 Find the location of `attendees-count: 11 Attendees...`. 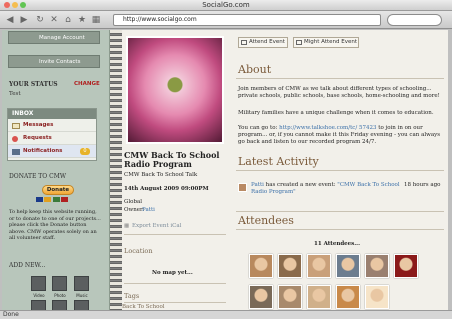

attendees-count: 11 Attendees... is located at coordinates (337, 244).